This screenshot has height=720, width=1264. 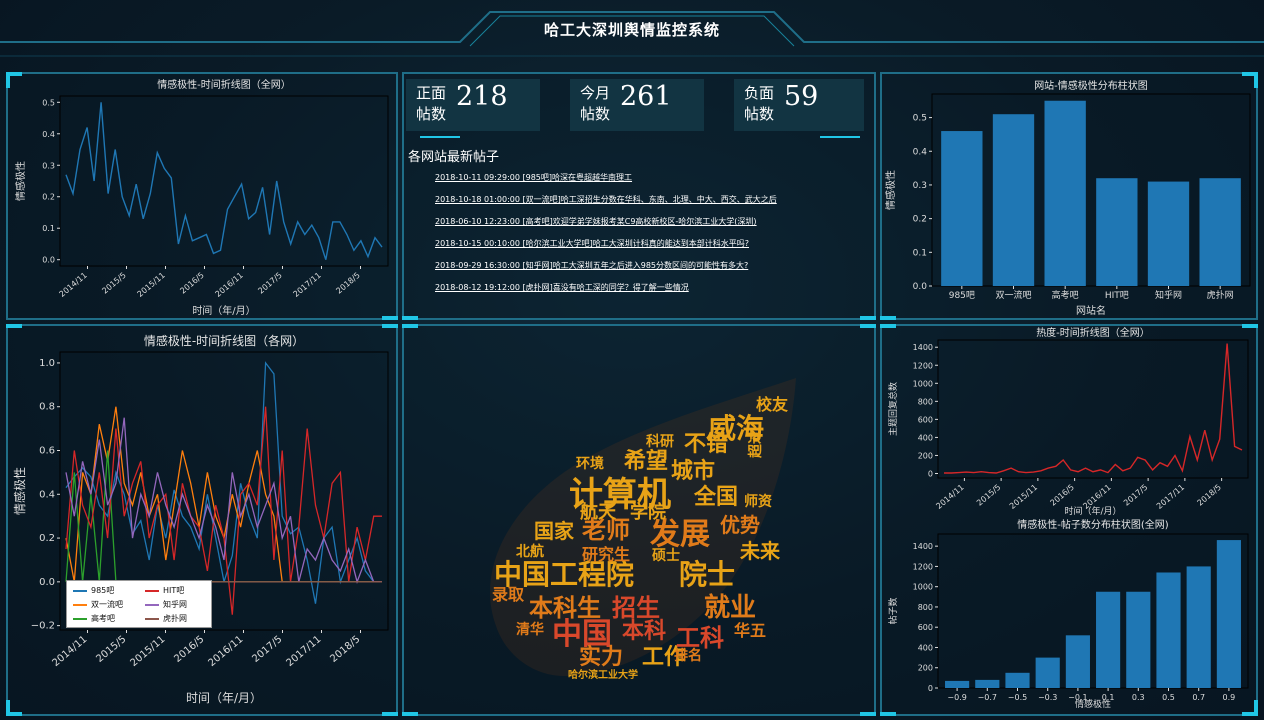 What do you see at coordinates (925, 419) in the screenshot?
I see `y-tick-label: 600` at bounding box center [925, 419].